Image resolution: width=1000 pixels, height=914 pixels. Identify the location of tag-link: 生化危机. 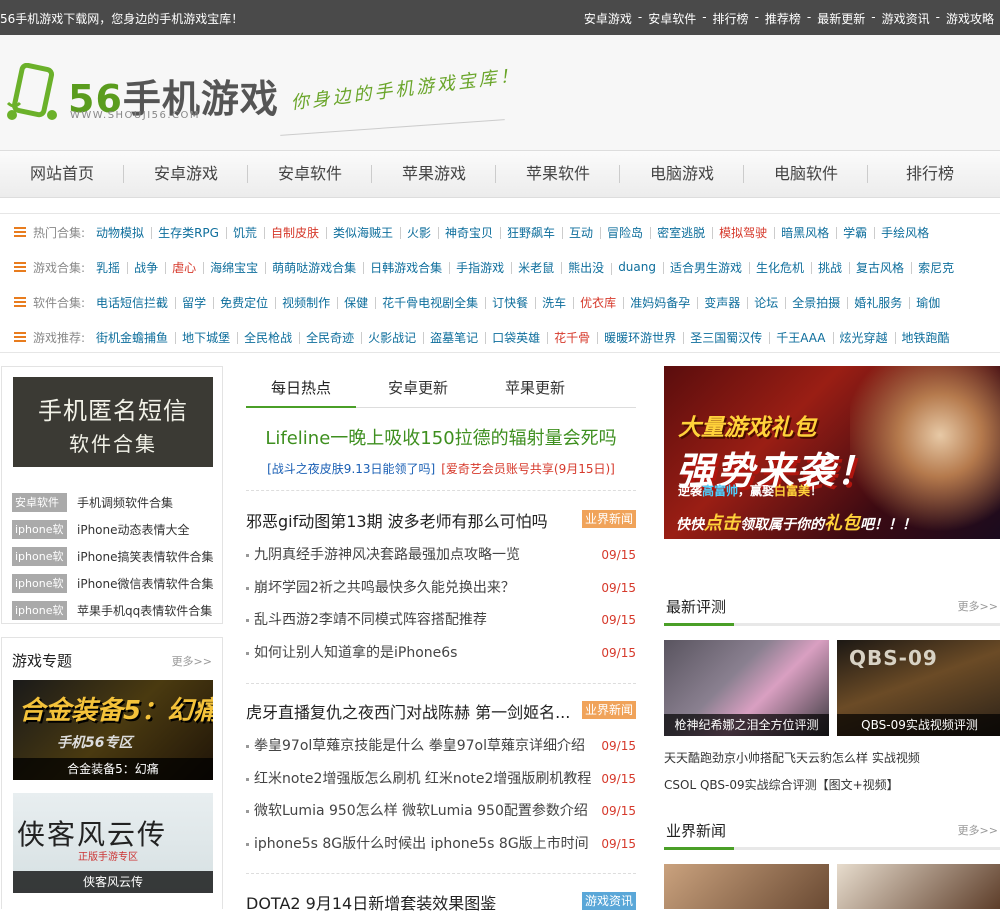
(780, 267).